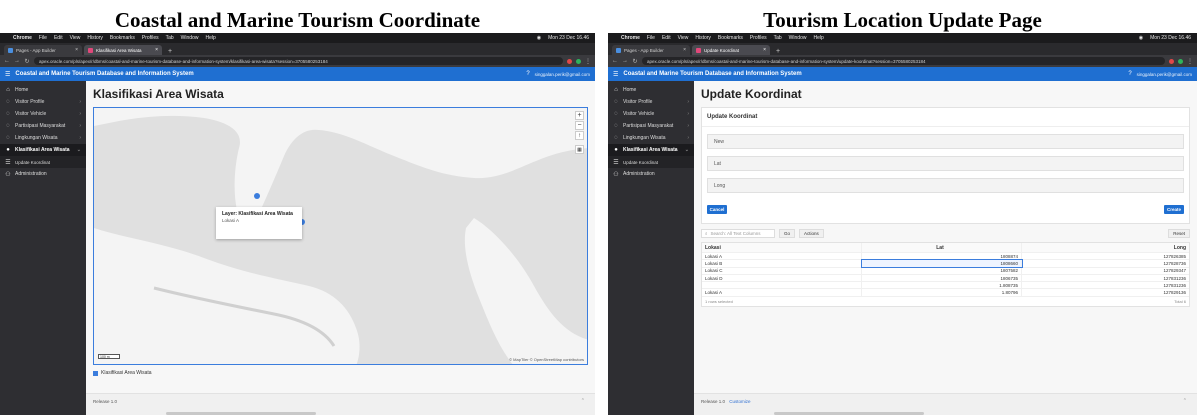 The height and width of the screenshot is (415, 1197). What do you see at coordinates (579, 125) in the screenshot?
I see `zoom-out-button: −` at bounding box center [579, 125].